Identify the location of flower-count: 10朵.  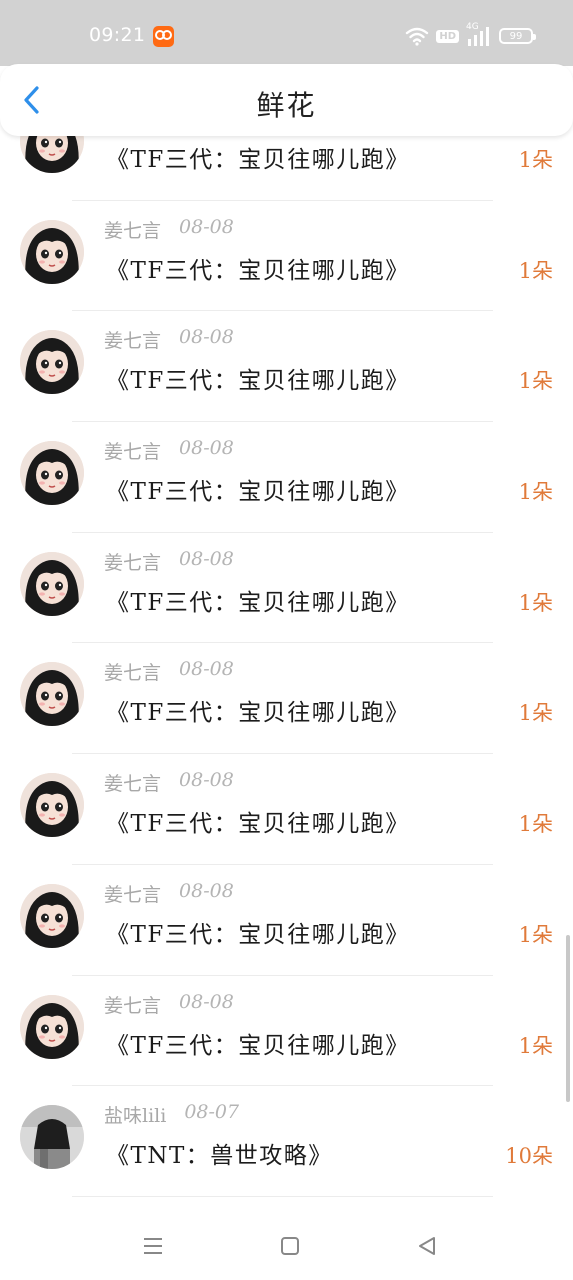
(529, 1156).